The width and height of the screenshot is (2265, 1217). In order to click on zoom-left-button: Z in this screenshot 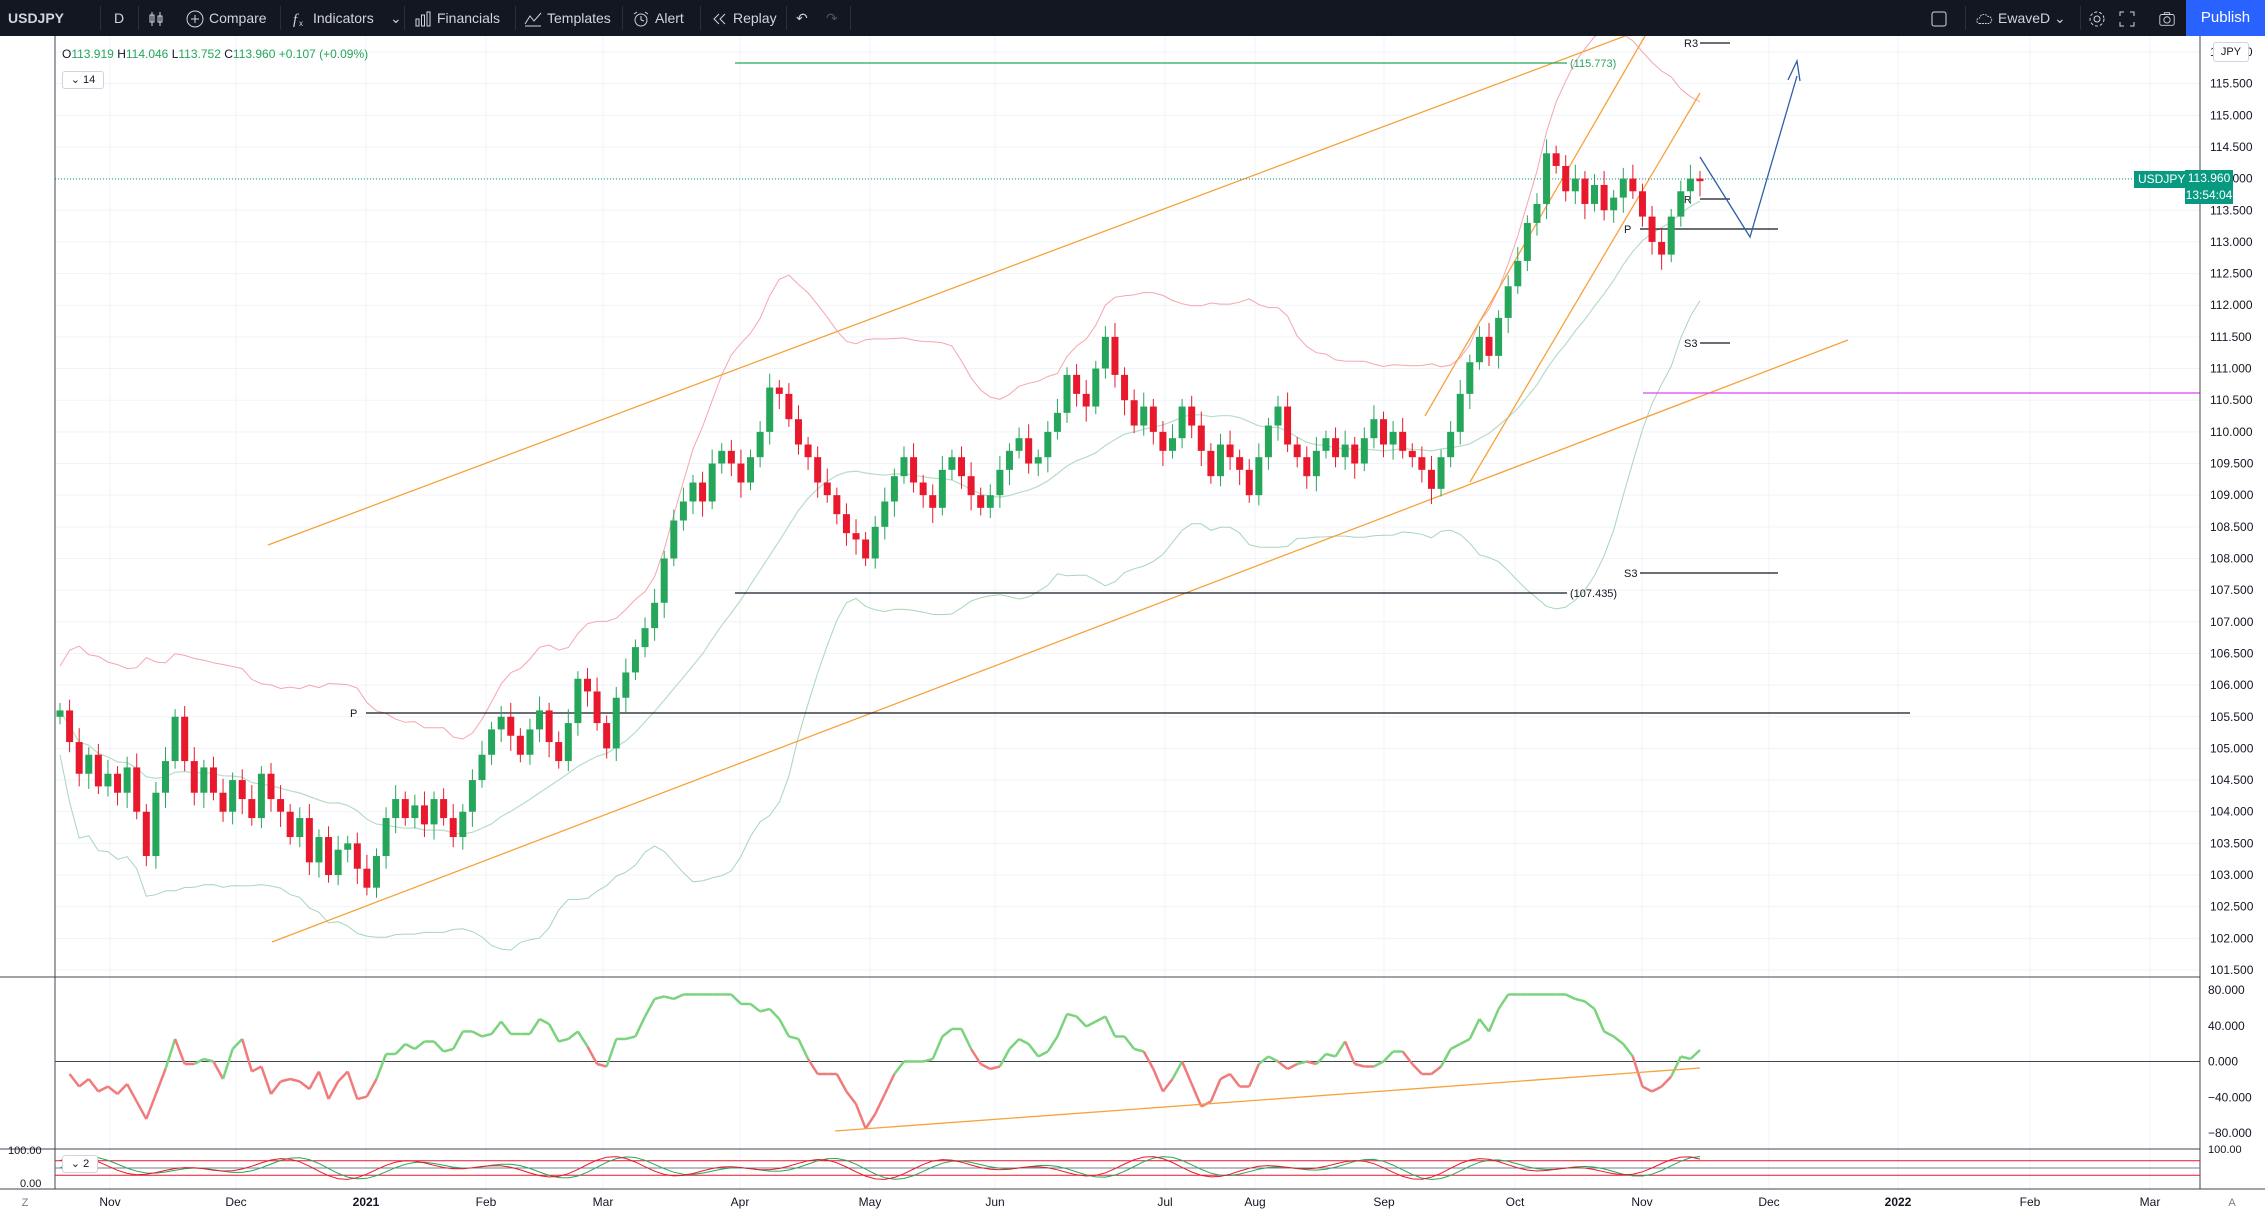, I will do `click(25, 1203)`.